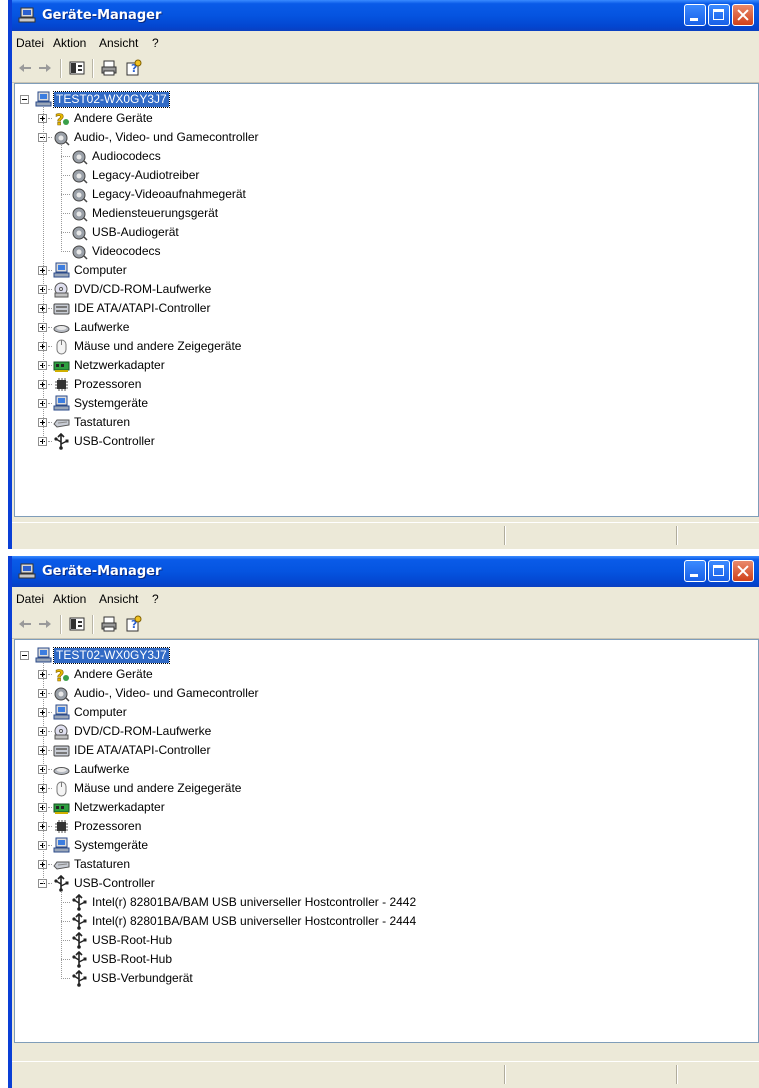  Describe the element at coordinates (166, 137) in the screenshot. I see `tree-item-label: Audio-, Video- und Gamecontroller` at that location.